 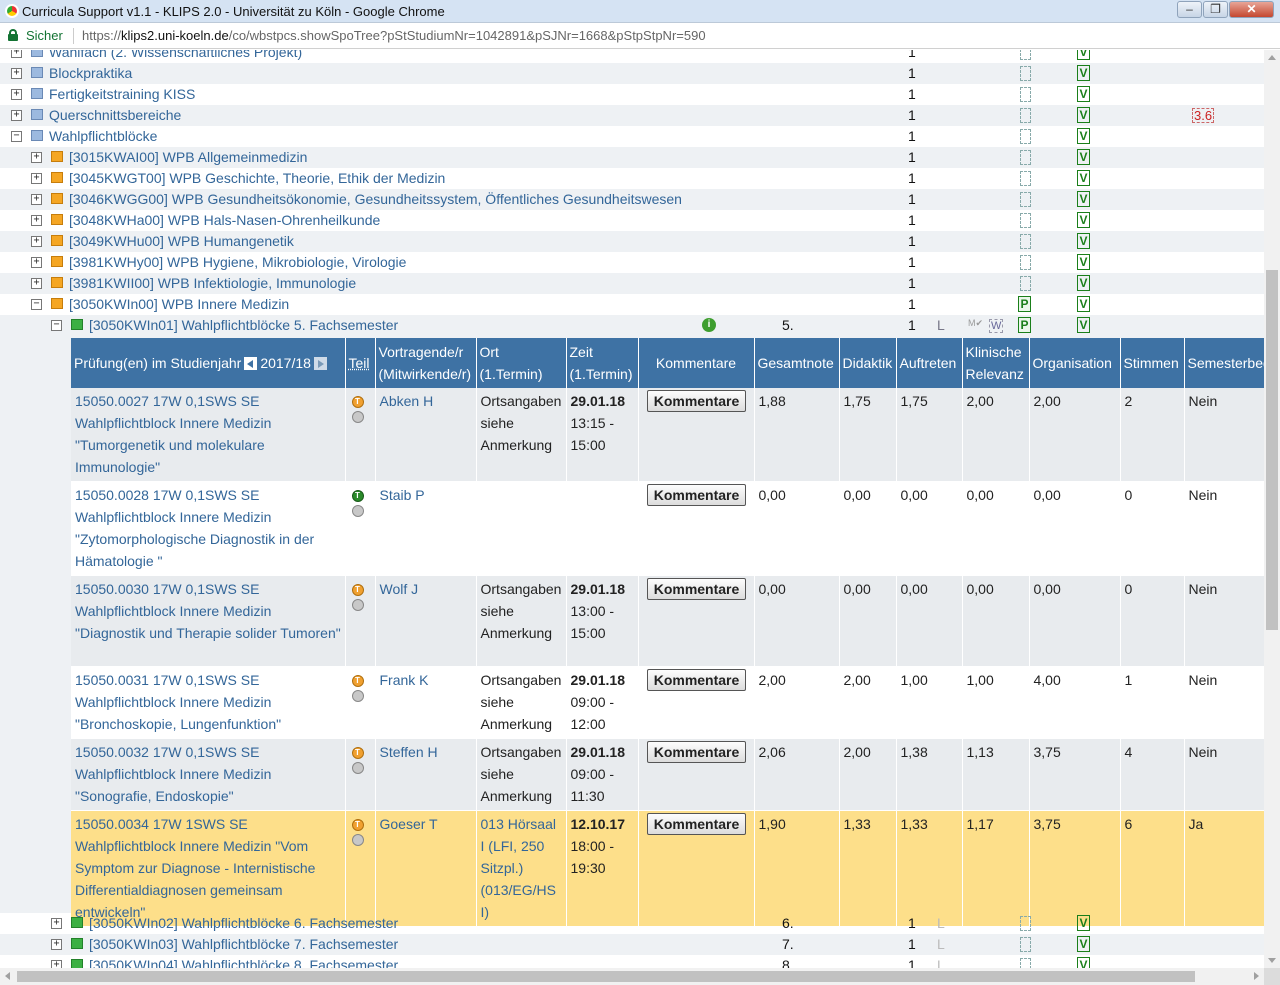 I want to click on tree-row: + Querschnittsbereiche 1 V 3.6, so click(x=632, y=115).